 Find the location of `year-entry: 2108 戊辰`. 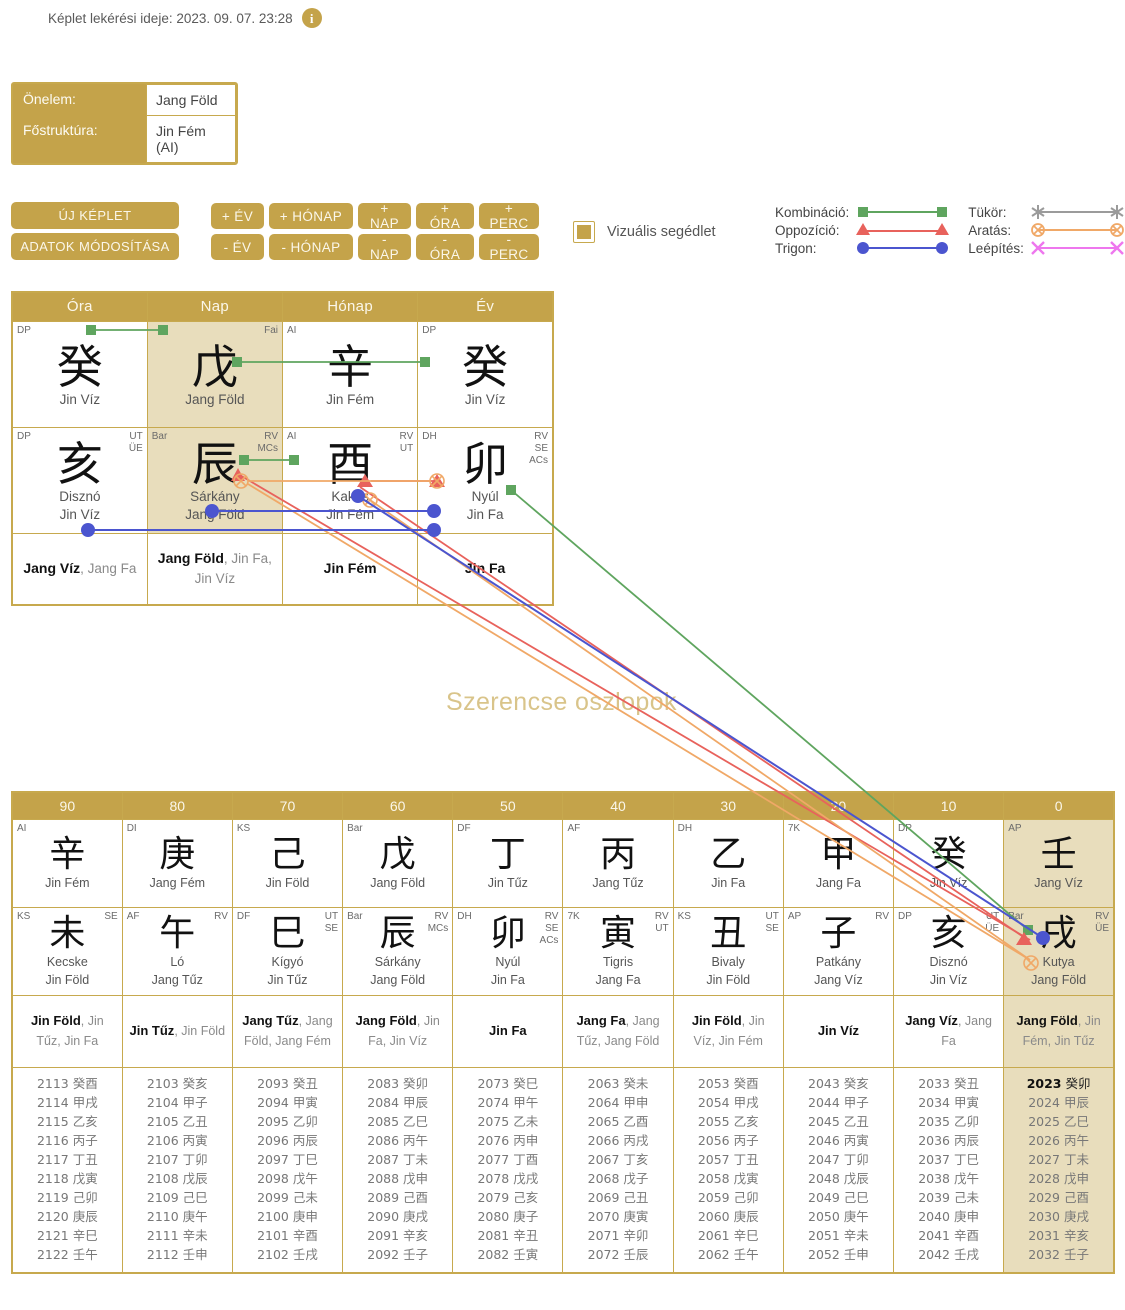

year-entry: 2108 戊辰 is located at coordinates (177, 1178).